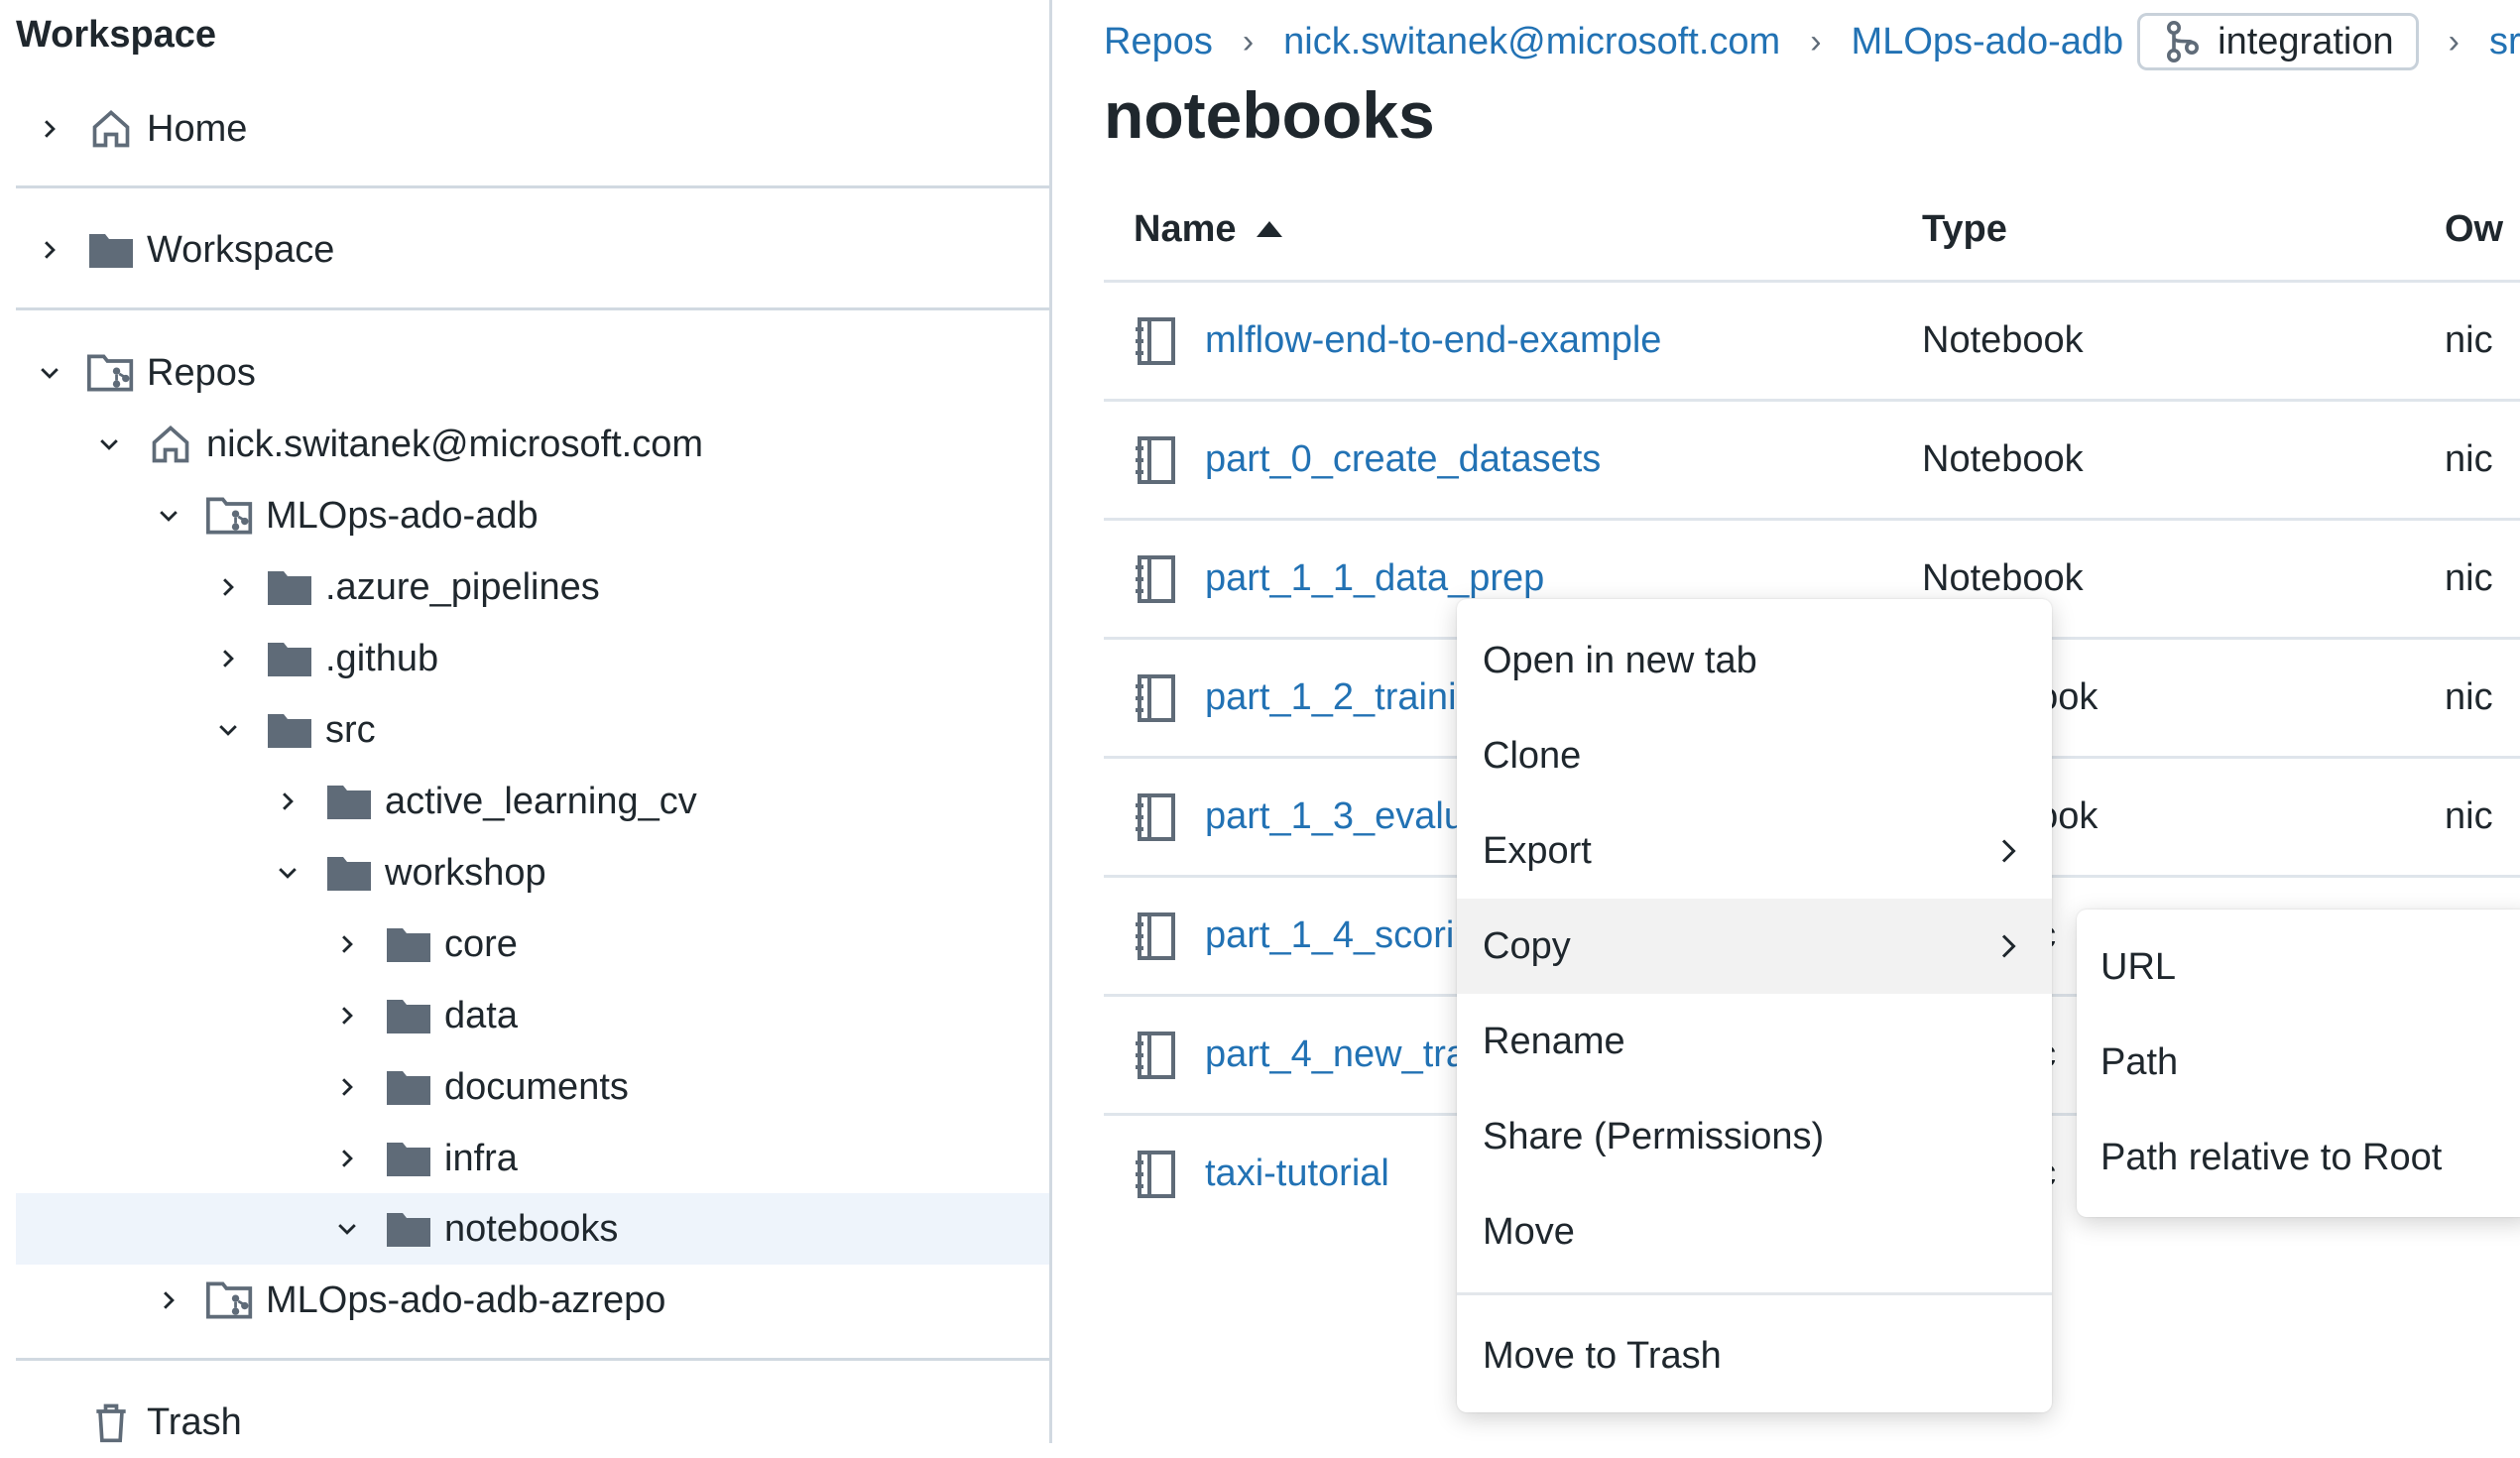 Image resolution: width=2520 pixels, height=1458 pixels. Describe the element at coordinates (2298, 967) in the screenshot. I see `submenu-item-url: URL` at that location.